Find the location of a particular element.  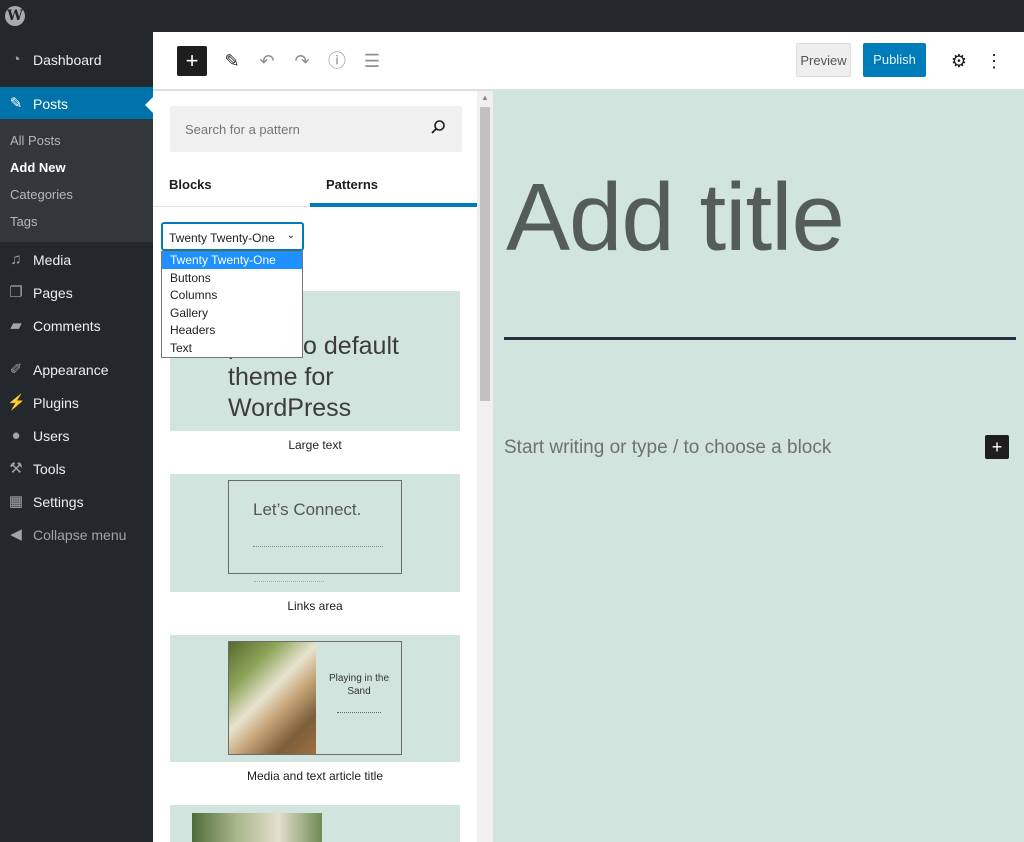

separator-line is located at coordinates (760, 338).